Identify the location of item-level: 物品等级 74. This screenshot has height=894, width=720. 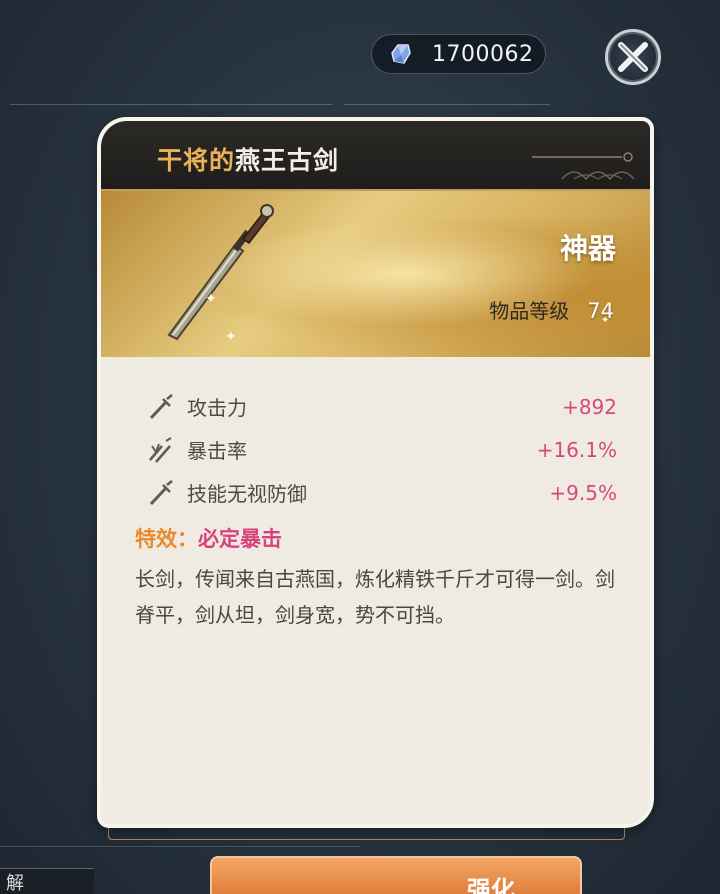
(551, 309).